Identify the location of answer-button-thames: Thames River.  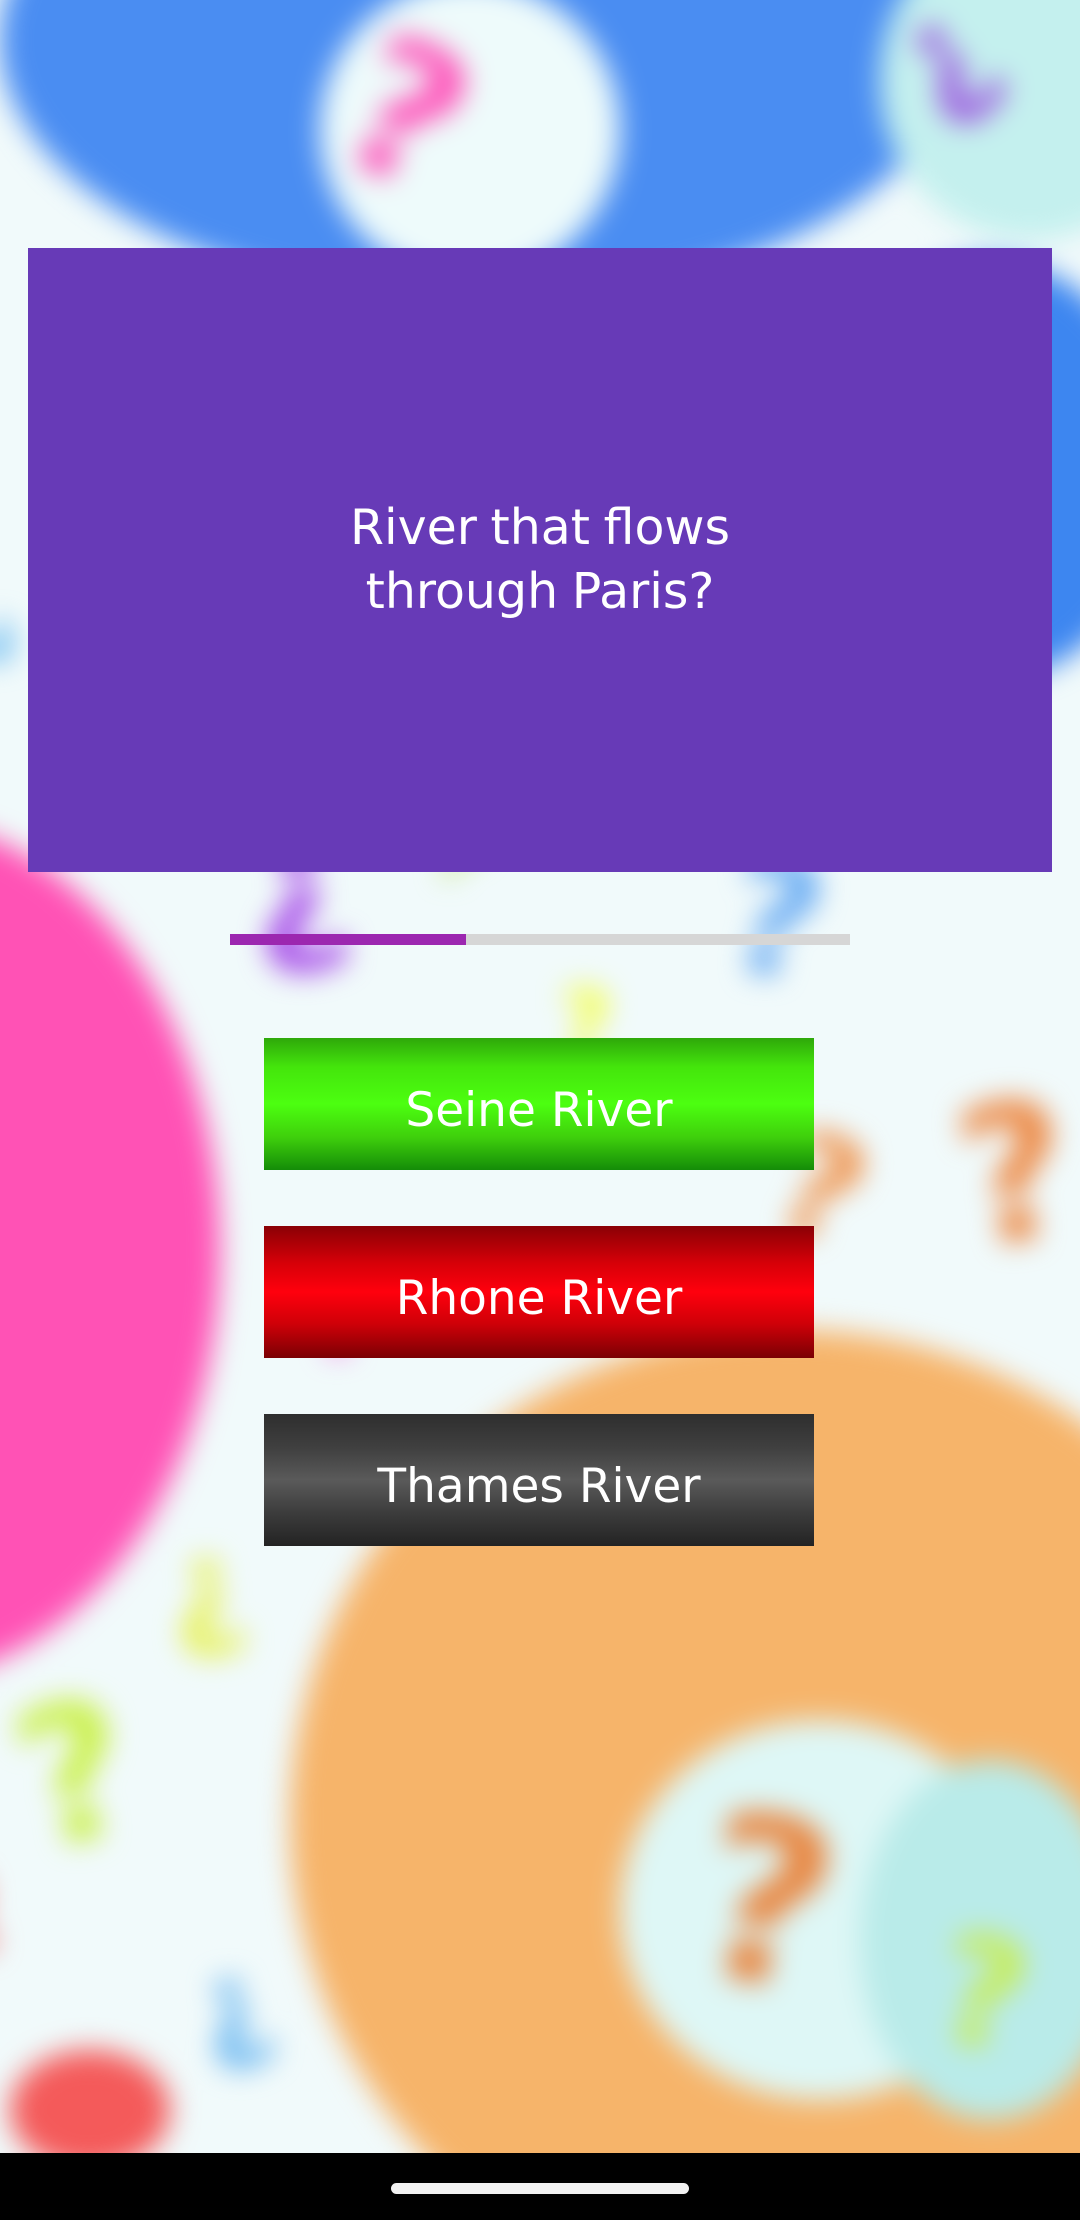
(539, 1480).